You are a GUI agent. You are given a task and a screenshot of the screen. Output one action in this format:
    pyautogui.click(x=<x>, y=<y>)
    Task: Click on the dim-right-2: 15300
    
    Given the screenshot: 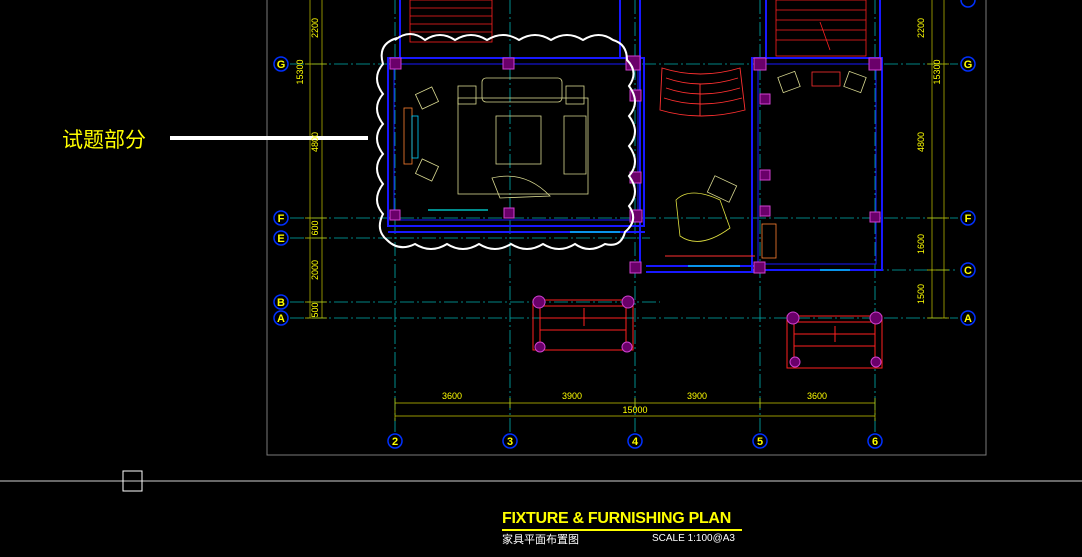 What is the action you would take?
    pyautogui.click(x=937, y=71)
    